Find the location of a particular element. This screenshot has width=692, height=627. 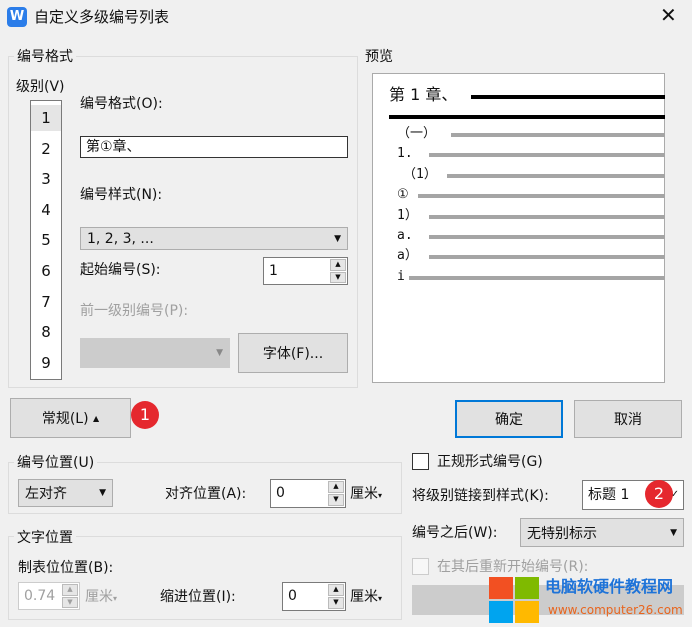

dropdown-arrow-icon: ▼ is located at coordinates (337, 238).